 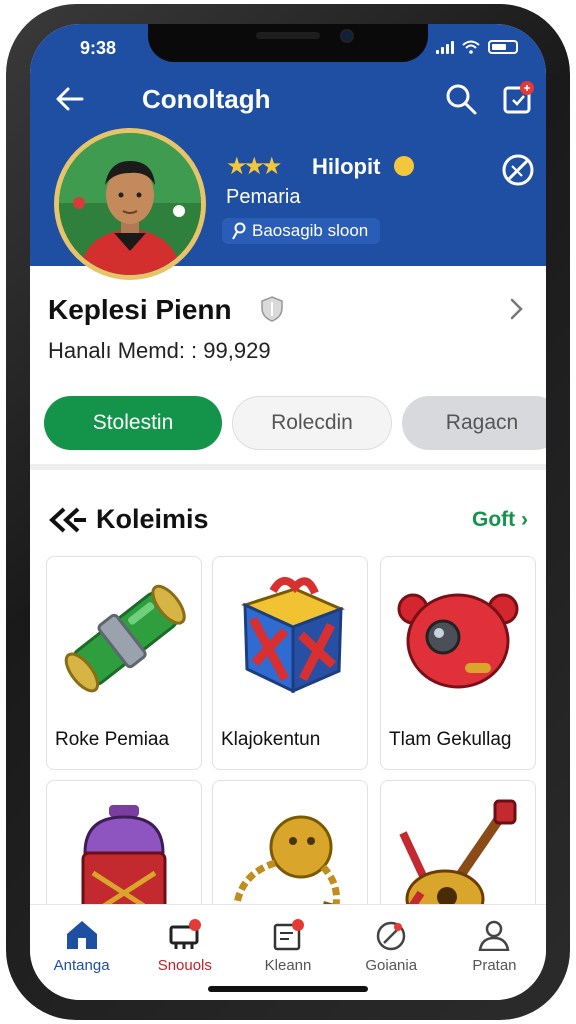 What do you see at coordinates (140, 309) in the screenshot?
I see `player-name: Keplesi Pienn` at bounding box center [140, 309].